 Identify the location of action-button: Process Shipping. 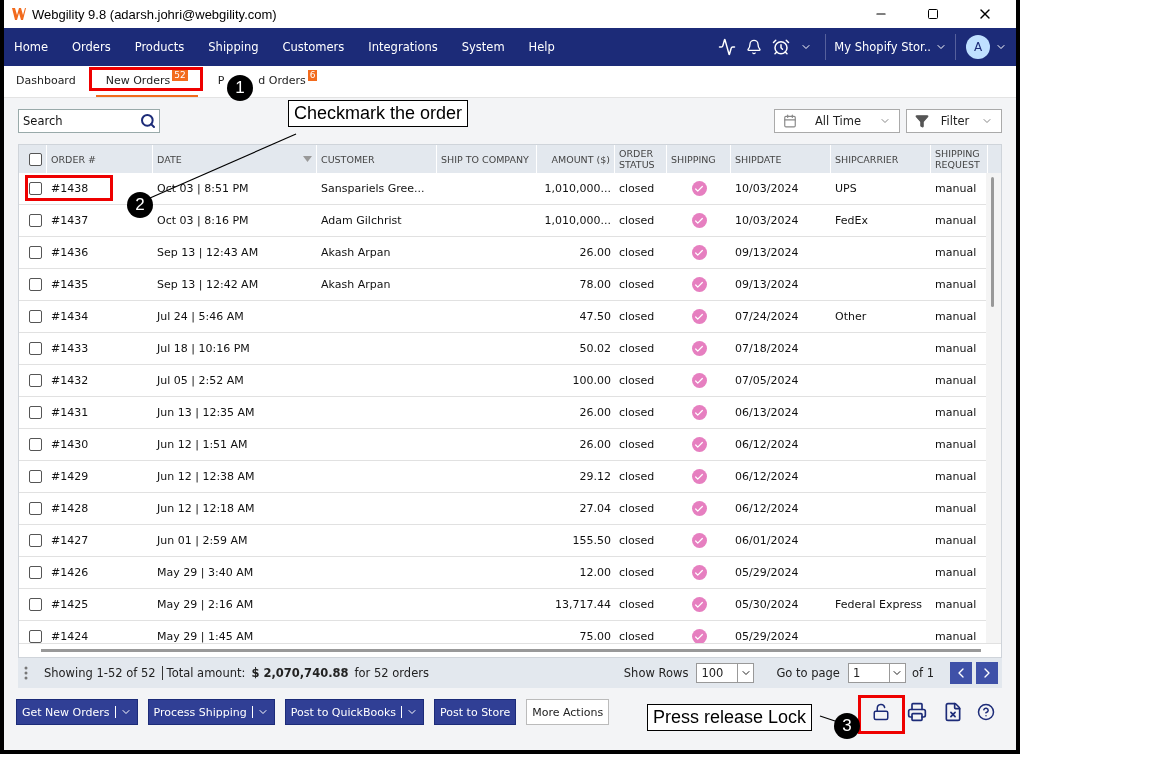
(211, 712).